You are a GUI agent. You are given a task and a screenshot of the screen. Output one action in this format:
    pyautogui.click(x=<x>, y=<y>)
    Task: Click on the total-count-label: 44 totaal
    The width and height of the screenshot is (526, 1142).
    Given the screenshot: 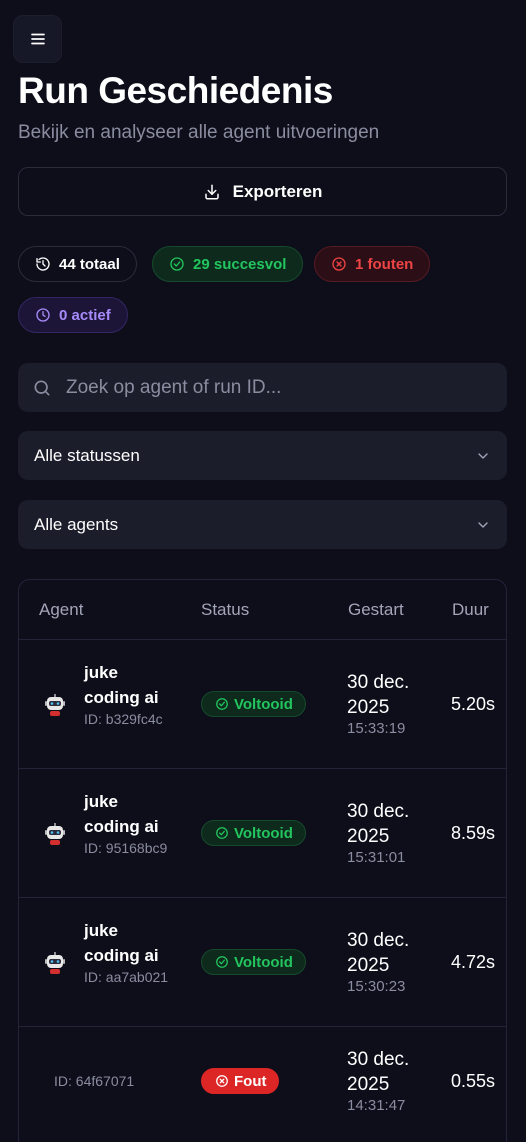 What is the action you would take?
    pyautogui.click(x=89, y=264)
    